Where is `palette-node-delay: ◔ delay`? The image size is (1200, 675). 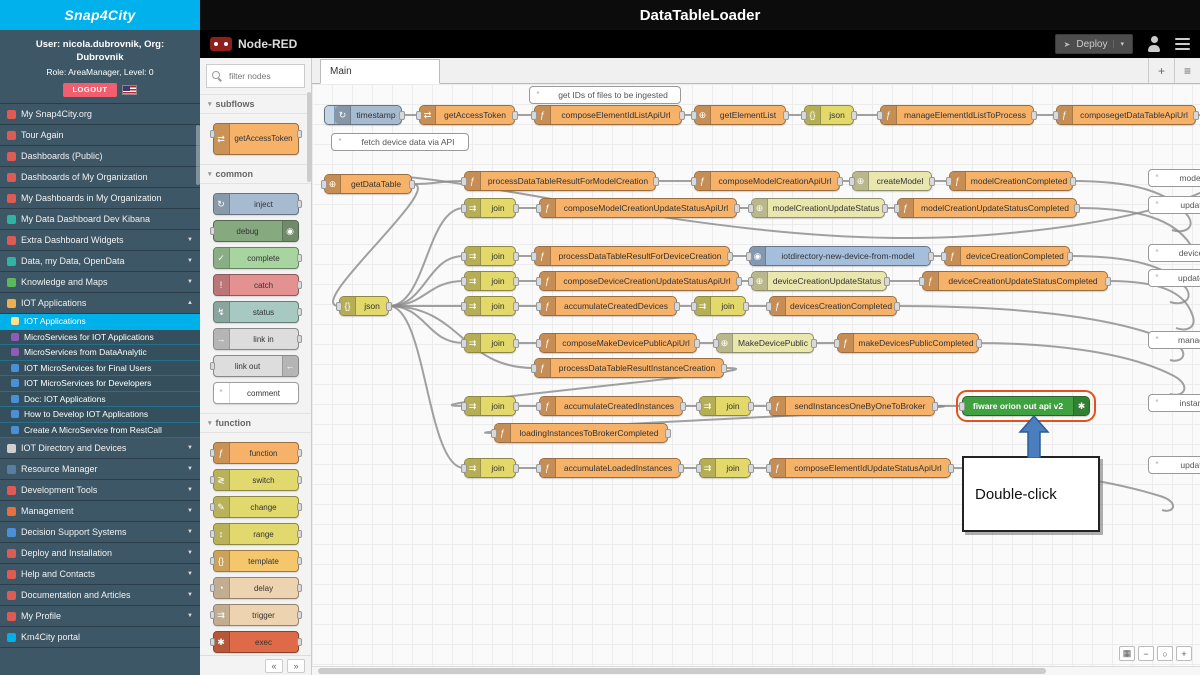
palette-node-delay: ◔ delay is located at coordinates (255, 588).